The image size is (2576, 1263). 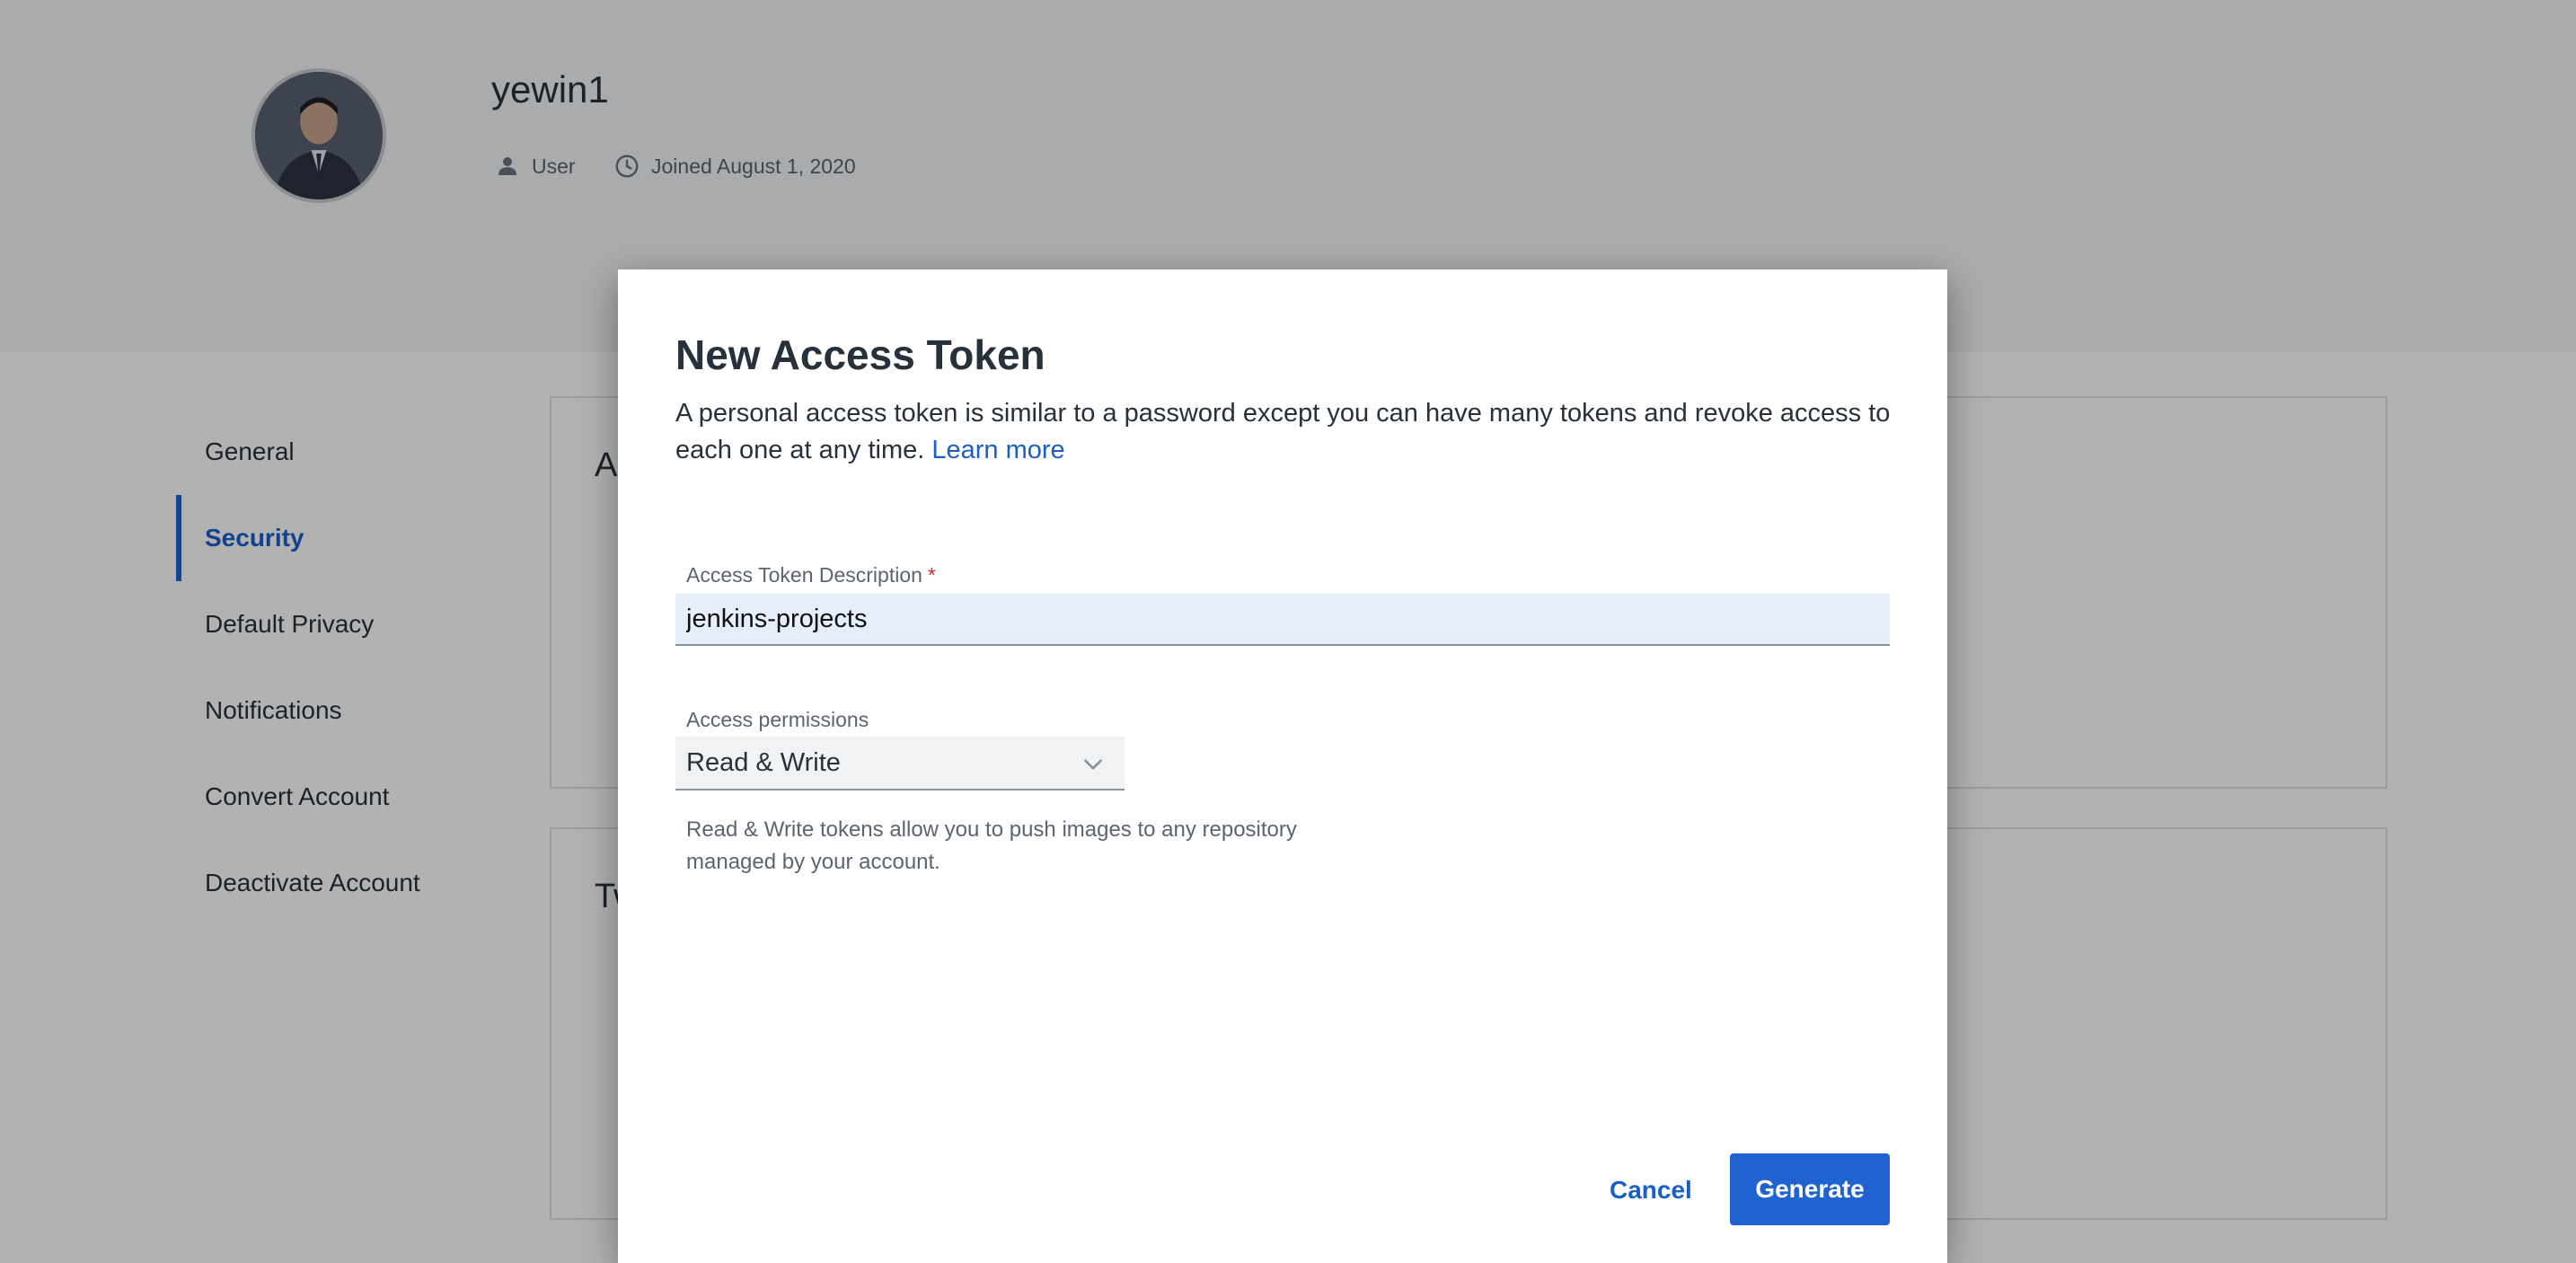 What do you see at coordinates (900, 763) in the screenshot?
I see `access-permissions-select: Read & Write` at bounding box center [900, 763].